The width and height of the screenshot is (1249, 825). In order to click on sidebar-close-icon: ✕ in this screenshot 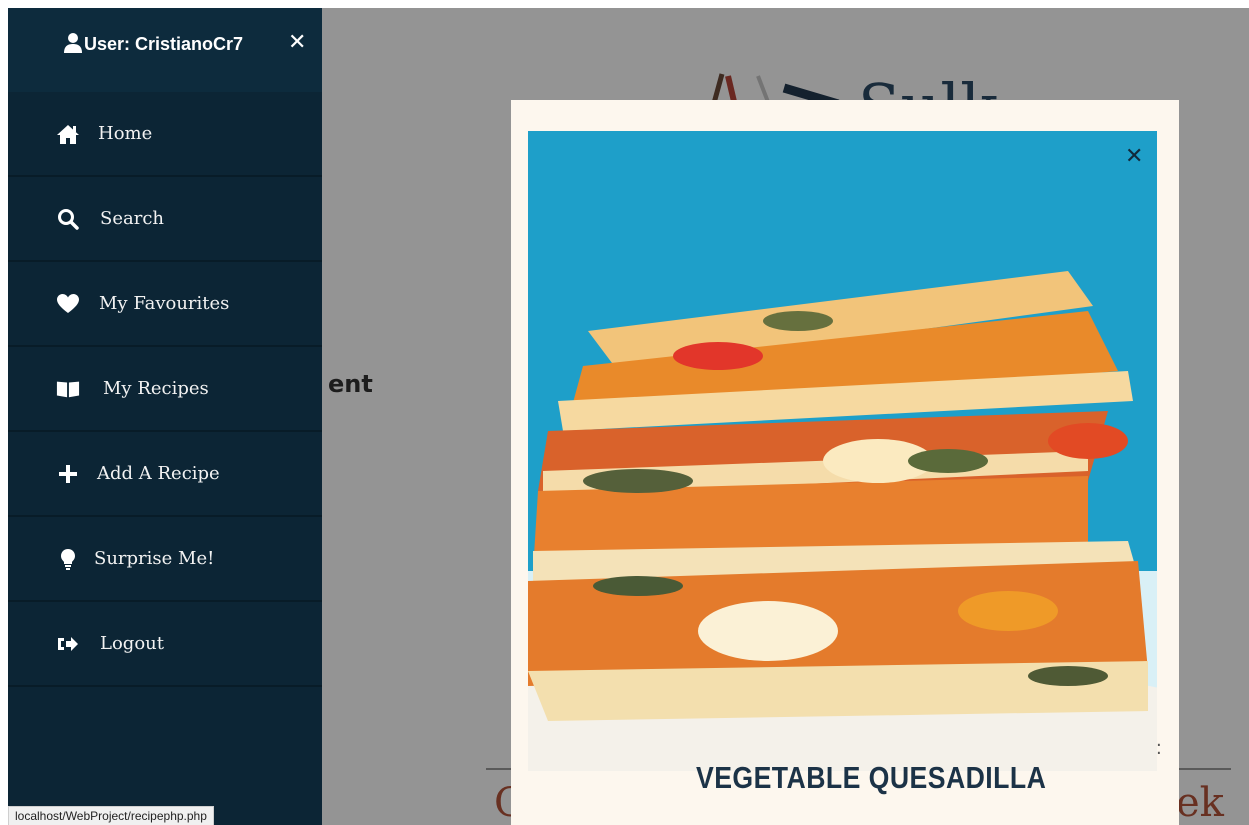, I will do `click(297, 42)`.